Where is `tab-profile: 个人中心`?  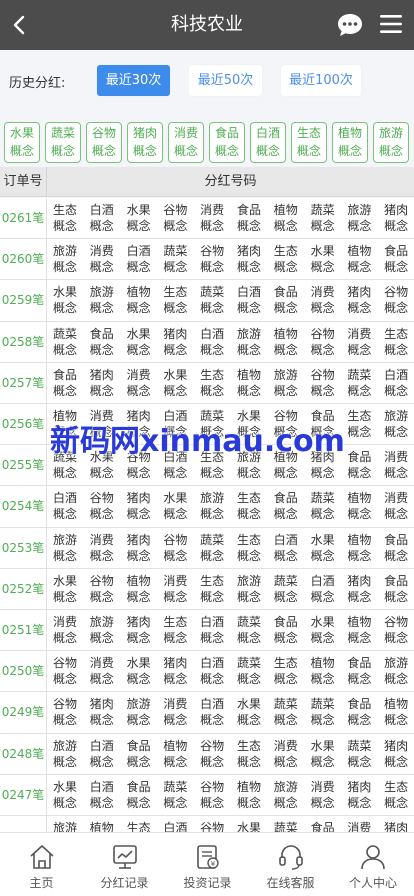 tab-profile: 个人中心 is located at coordinates (373, 864).